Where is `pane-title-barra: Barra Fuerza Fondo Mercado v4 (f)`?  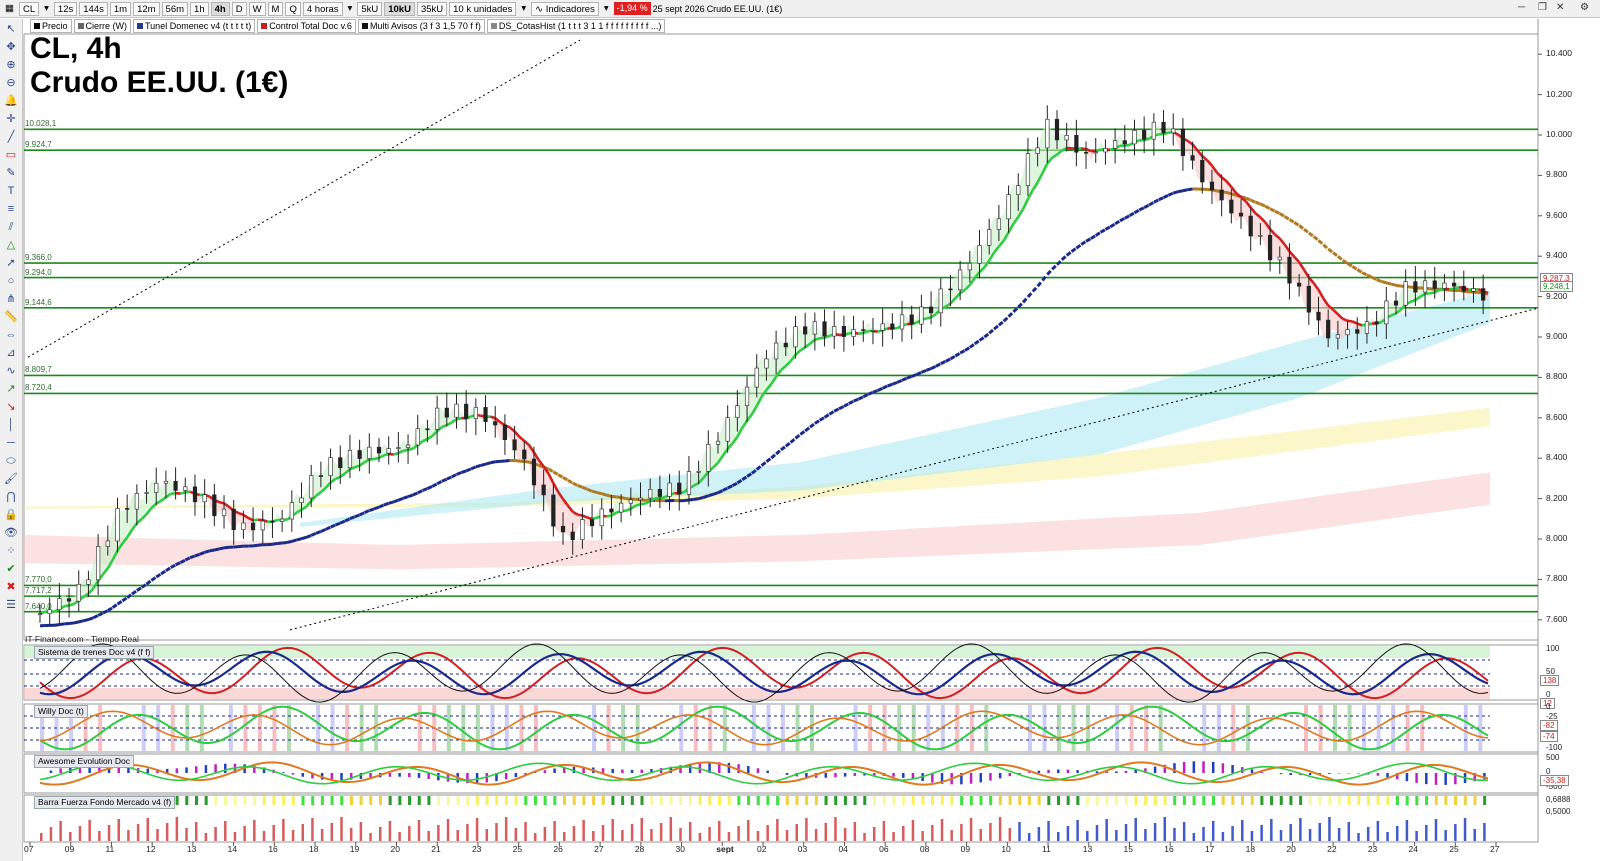 pane-title-barra: Barra Fuerza Fondo Mercado v4 (f) is located at coordinates (105, 802).